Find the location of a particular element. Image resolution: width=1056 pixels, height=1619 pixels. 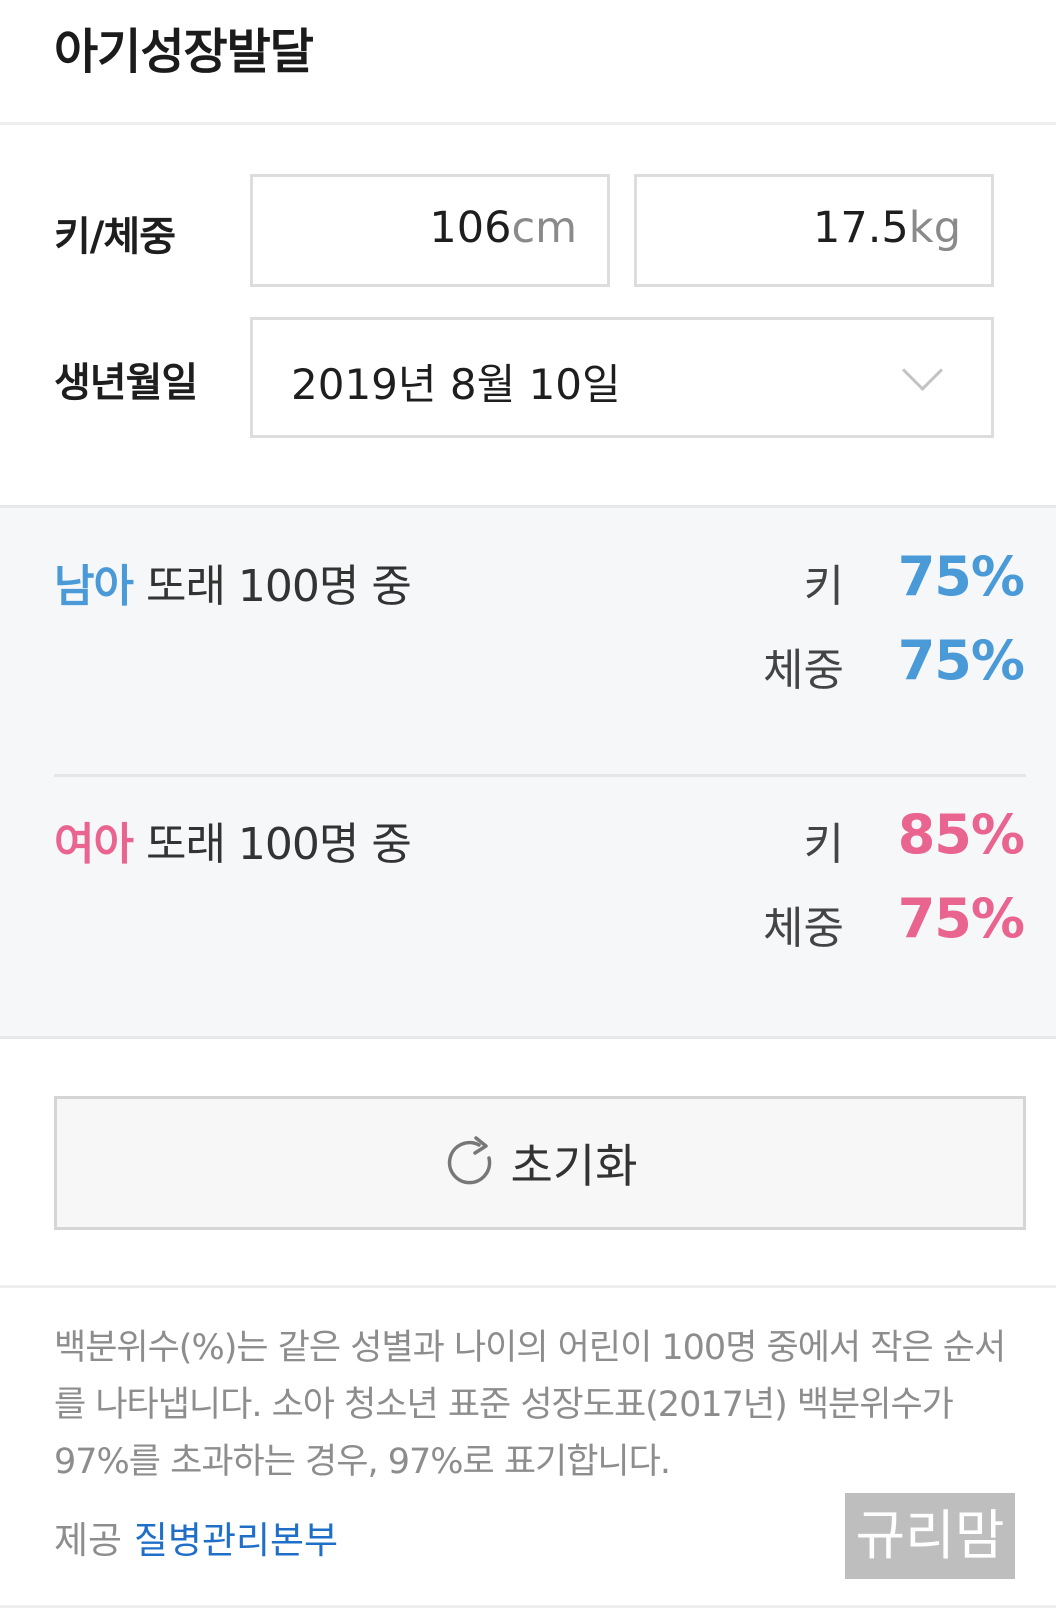

boy-height-percentile: 75% is located at coordinates (961, 576).